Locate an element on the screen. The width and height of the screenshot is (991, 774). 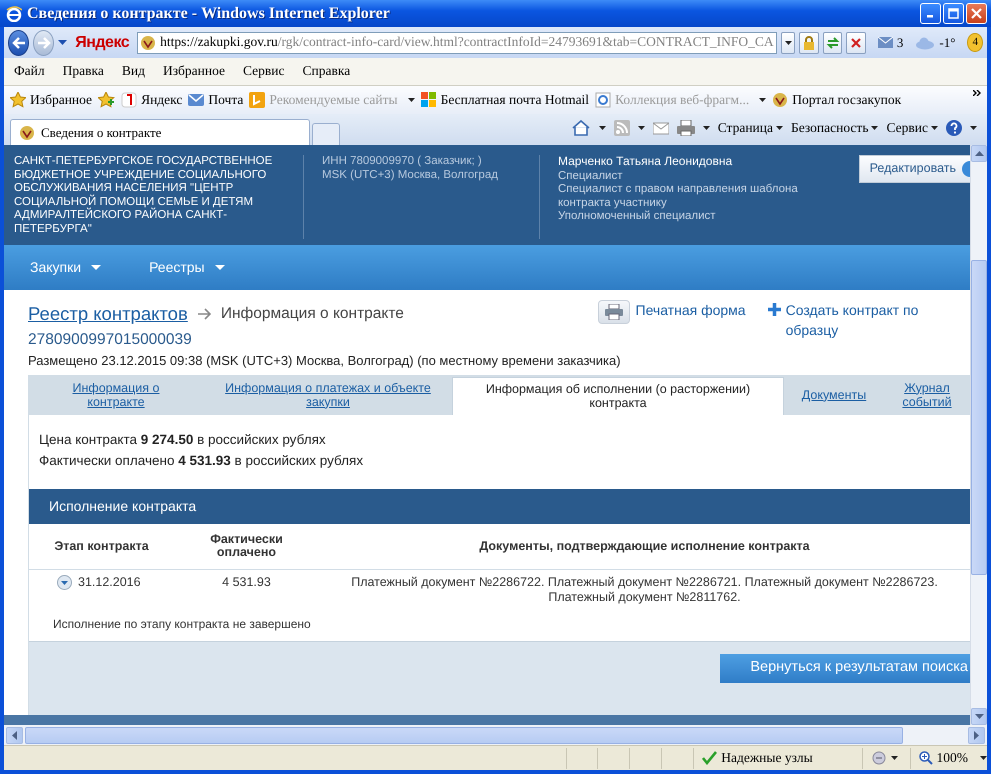
star-icon is located at coordinates (18, 100).